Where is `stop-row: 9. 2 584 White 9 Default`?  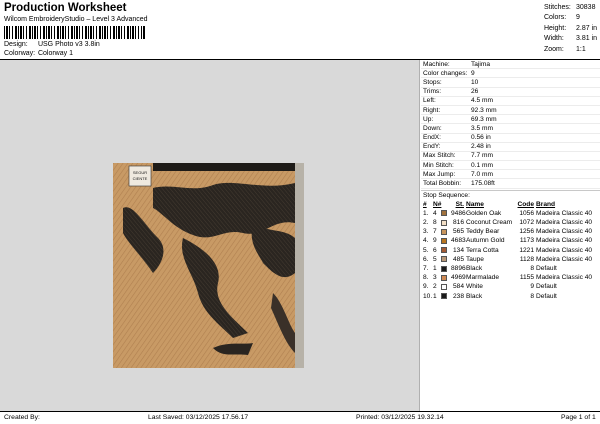 stop-row: 9. 2 584 White 9 Default is located at coordinates (510, 286).